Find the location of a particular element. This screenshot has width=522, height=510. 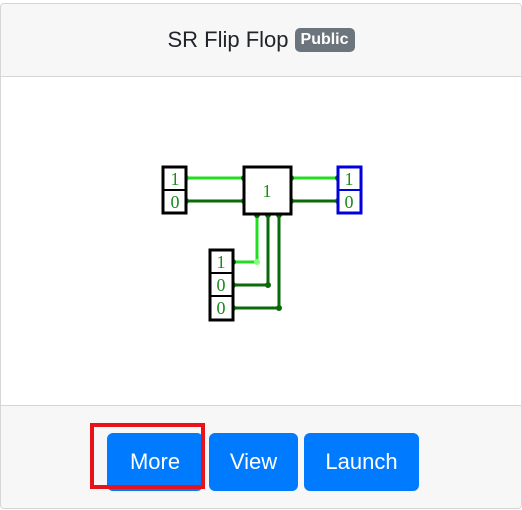

input-bottom-value-2: 0 is located at coordinates (221, 285).